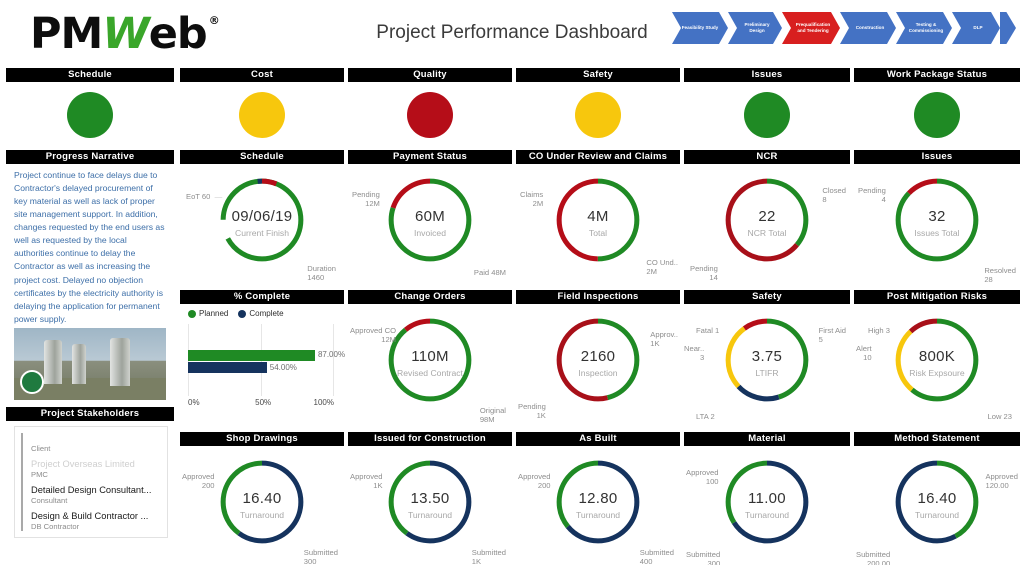 The height and width of the screenshot is (565, 1024). I want to click on stakeholder-name, so click(97, 438).